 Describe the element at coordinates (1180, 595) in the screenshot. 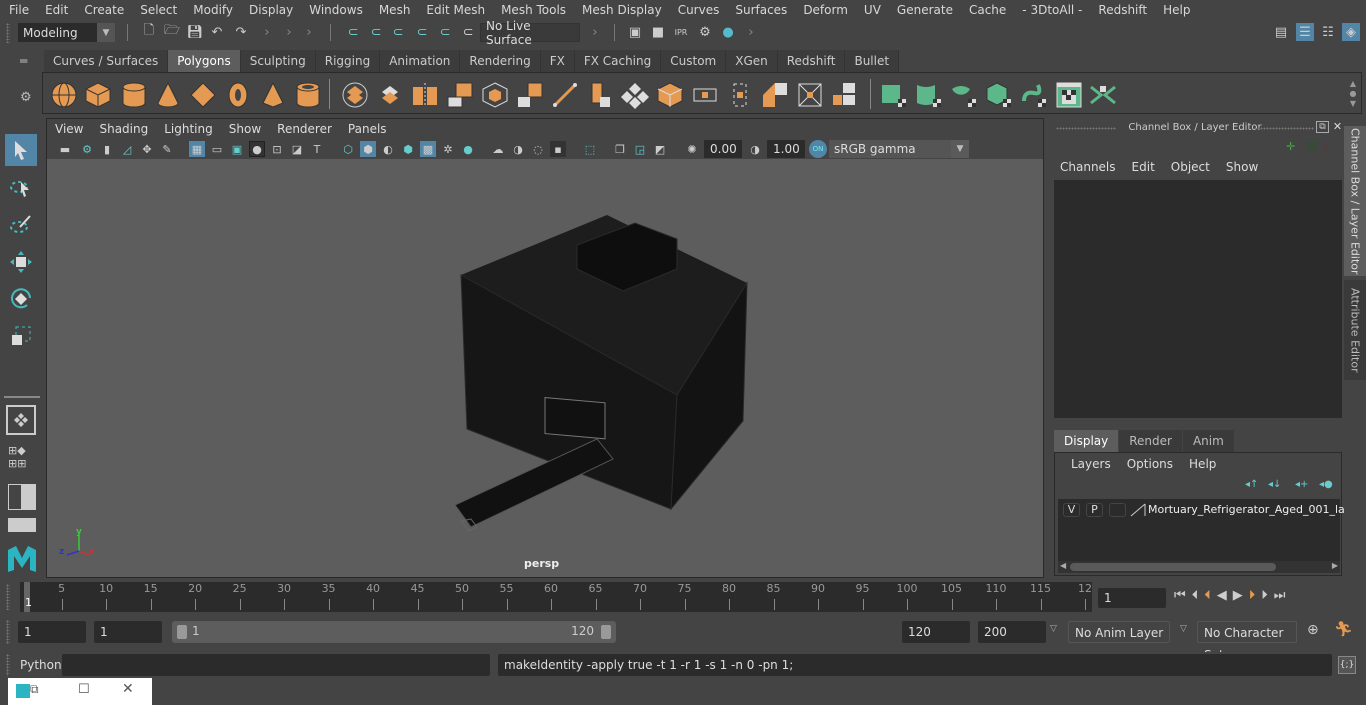

I see `go-to-start-icon: ⏮` at that location.